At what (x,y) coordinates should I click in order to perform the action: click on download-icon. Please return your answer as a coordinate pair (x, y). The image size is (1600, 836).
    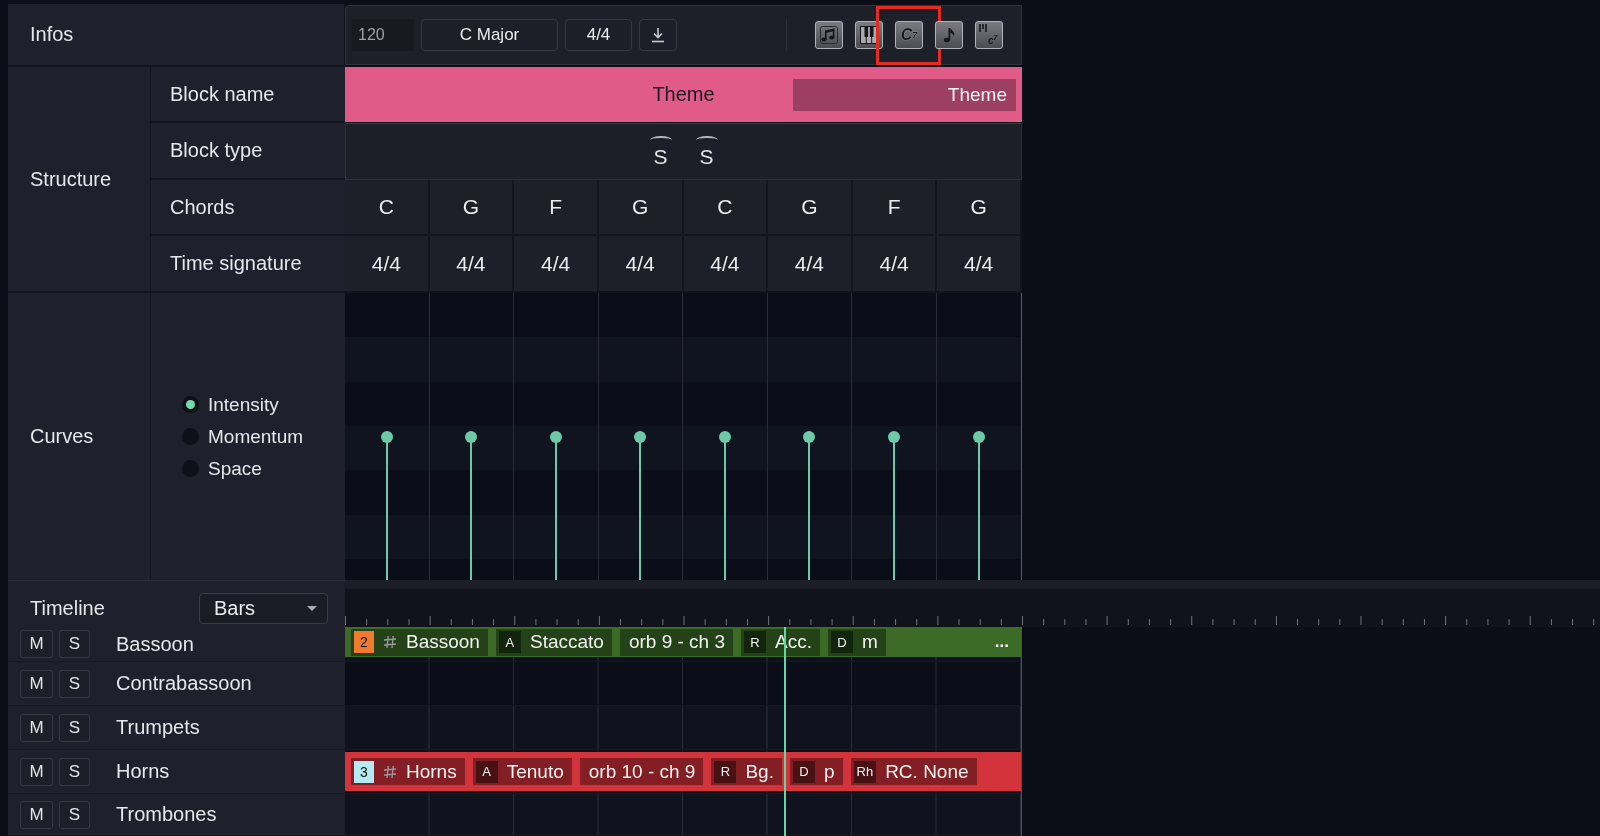
    Looking at the image, I should click on (658, 35).